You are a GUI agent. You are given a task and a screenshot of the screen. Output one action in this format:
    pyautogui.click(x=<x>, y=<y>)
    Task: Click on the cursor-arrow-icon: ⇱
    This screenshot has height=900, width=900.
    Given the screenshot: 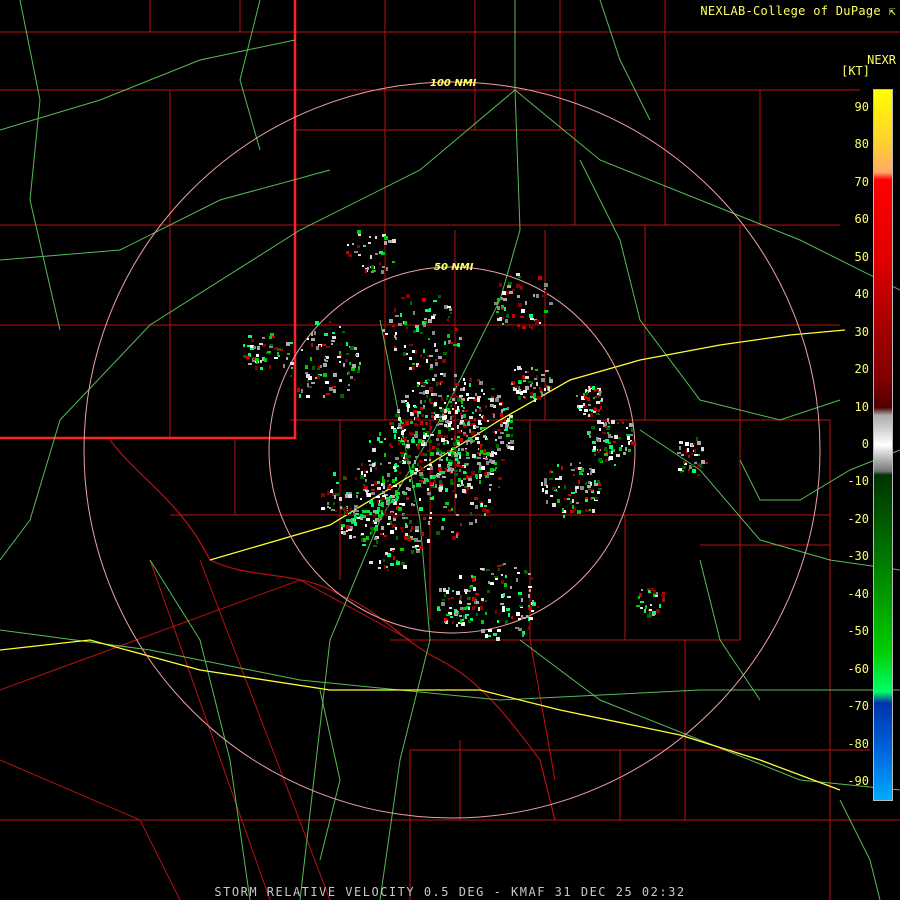 What is the action you would take?
    pyautogui.click(x=892, y=11)
    